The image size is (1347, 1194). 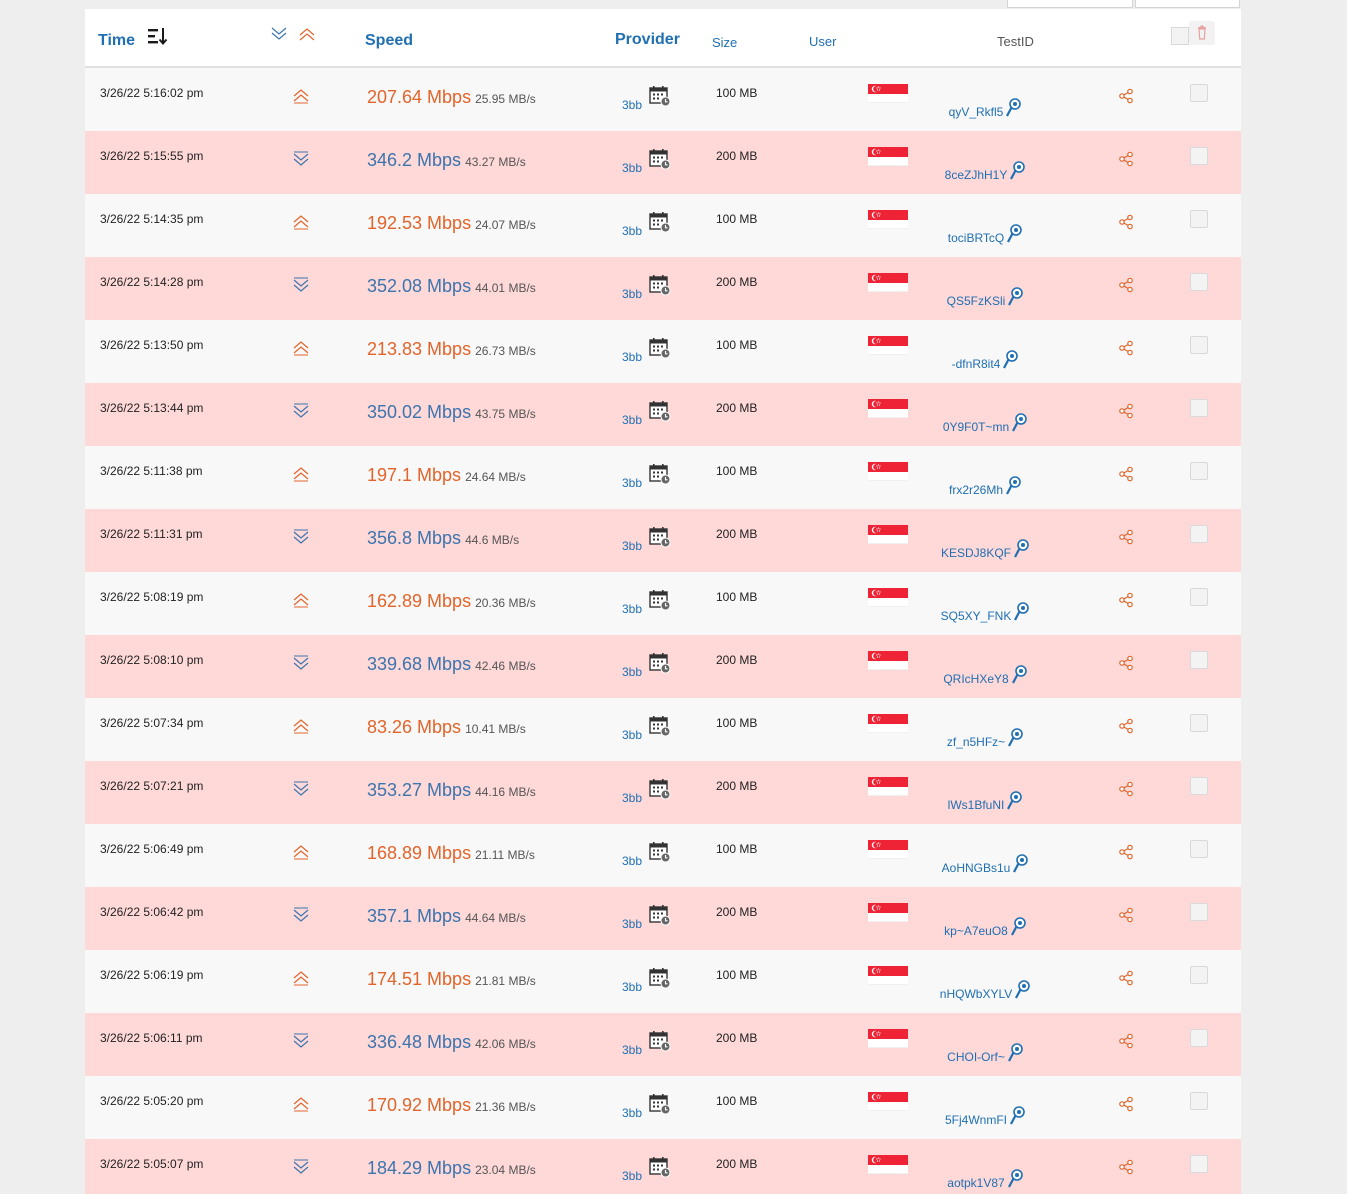 What do you see at coordinates (724, 42) in the screenshot?
I see `header-size: Size` at bounding box center [724, 42].